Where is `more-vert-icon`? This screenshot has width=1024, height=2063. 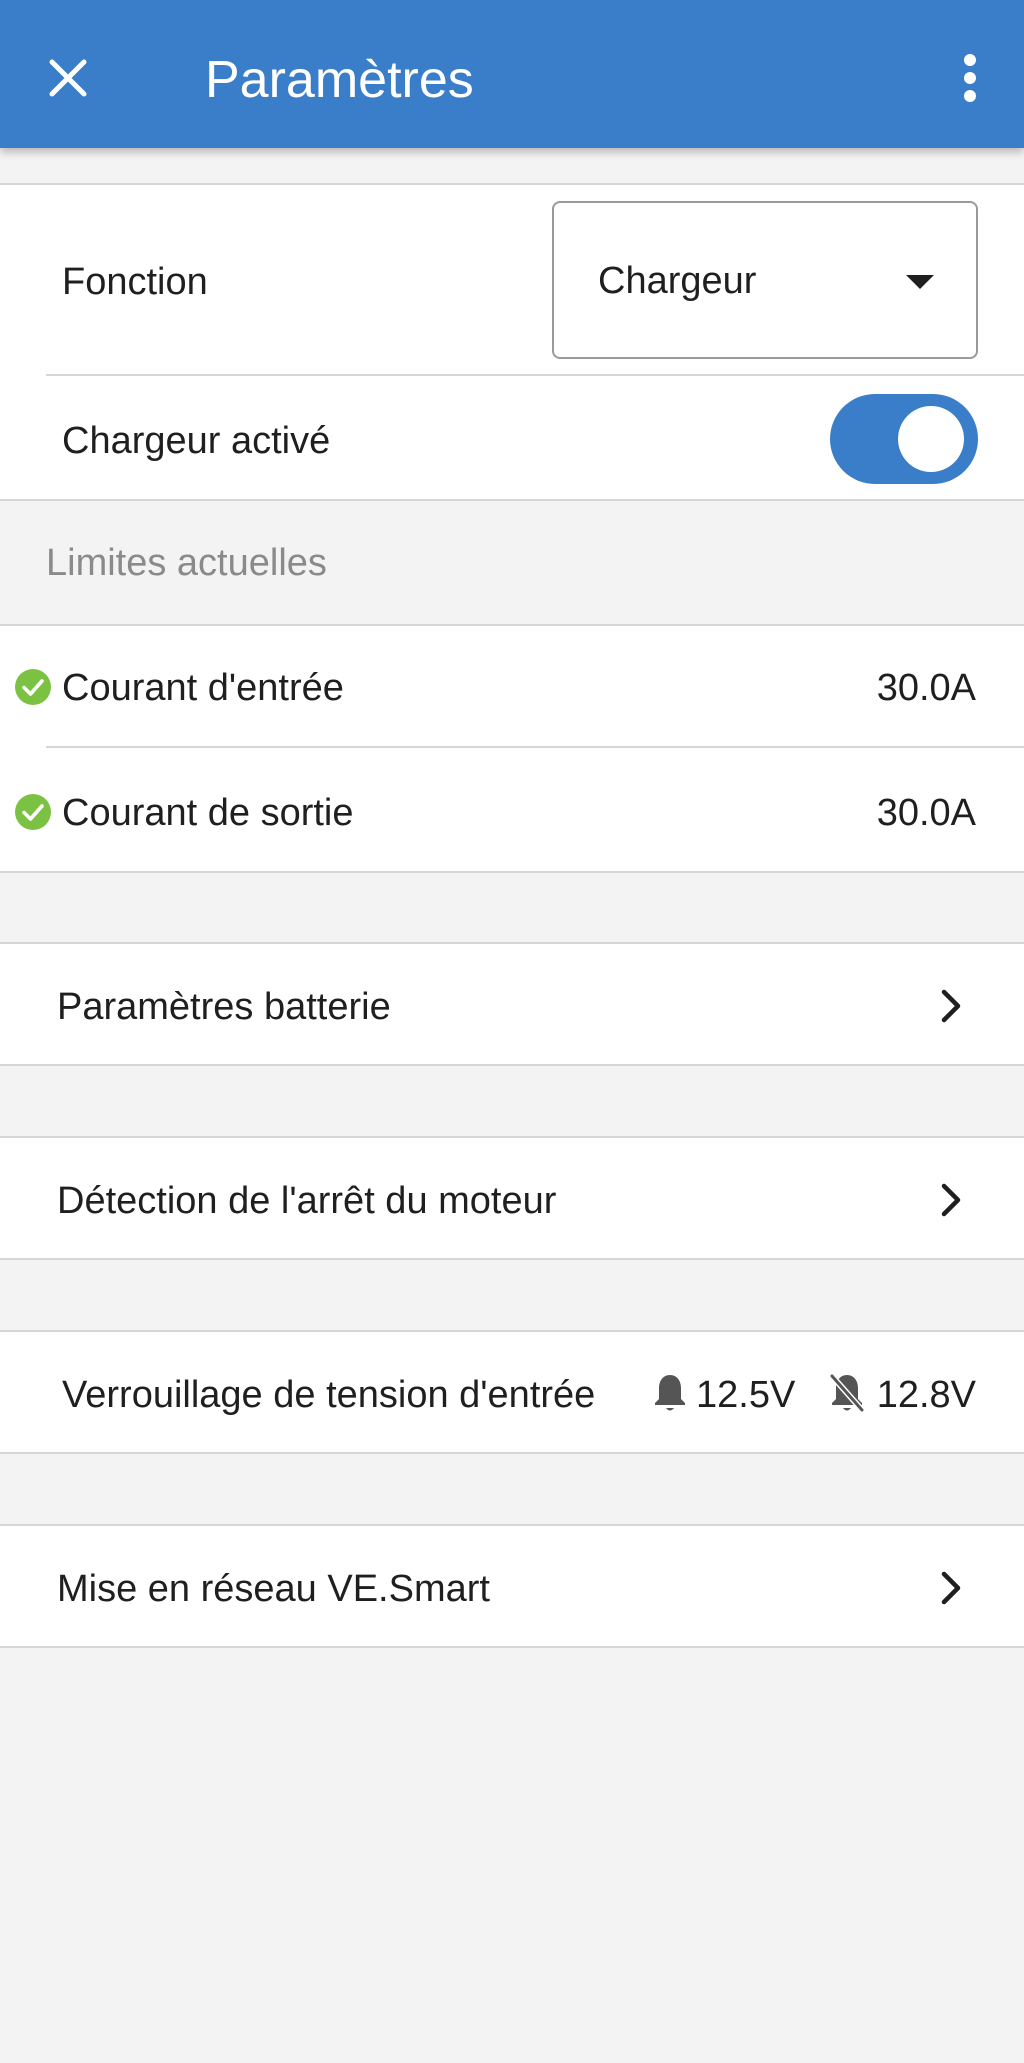
more-vert-icon is located at coordinates (970, 78).